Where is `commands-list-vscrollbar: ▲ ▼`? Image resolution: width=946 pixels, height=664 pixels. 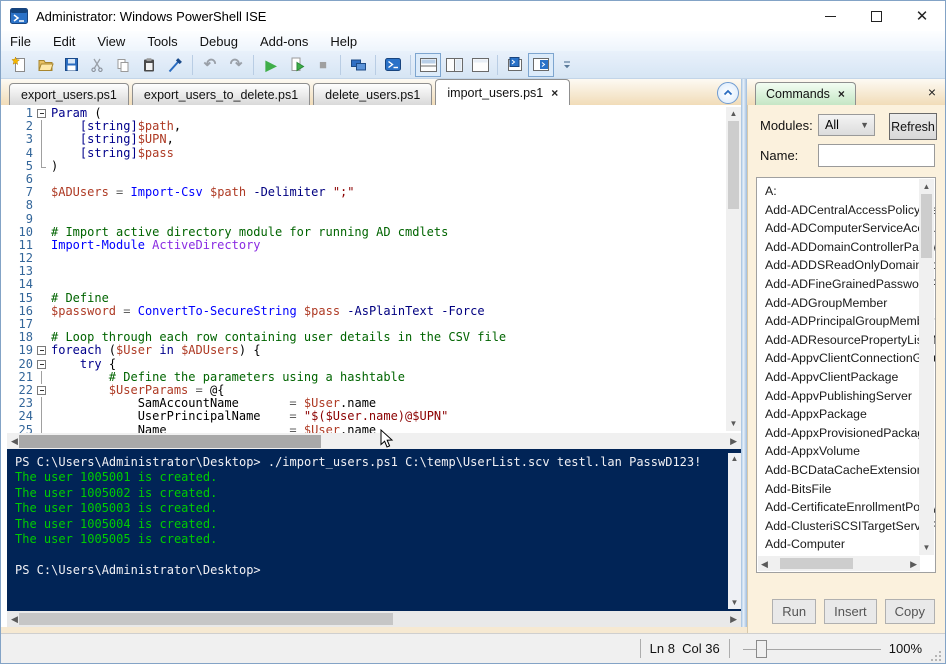 commands-list-vscrollbar: ▲ ▼ is located at coordinates (926, 367).